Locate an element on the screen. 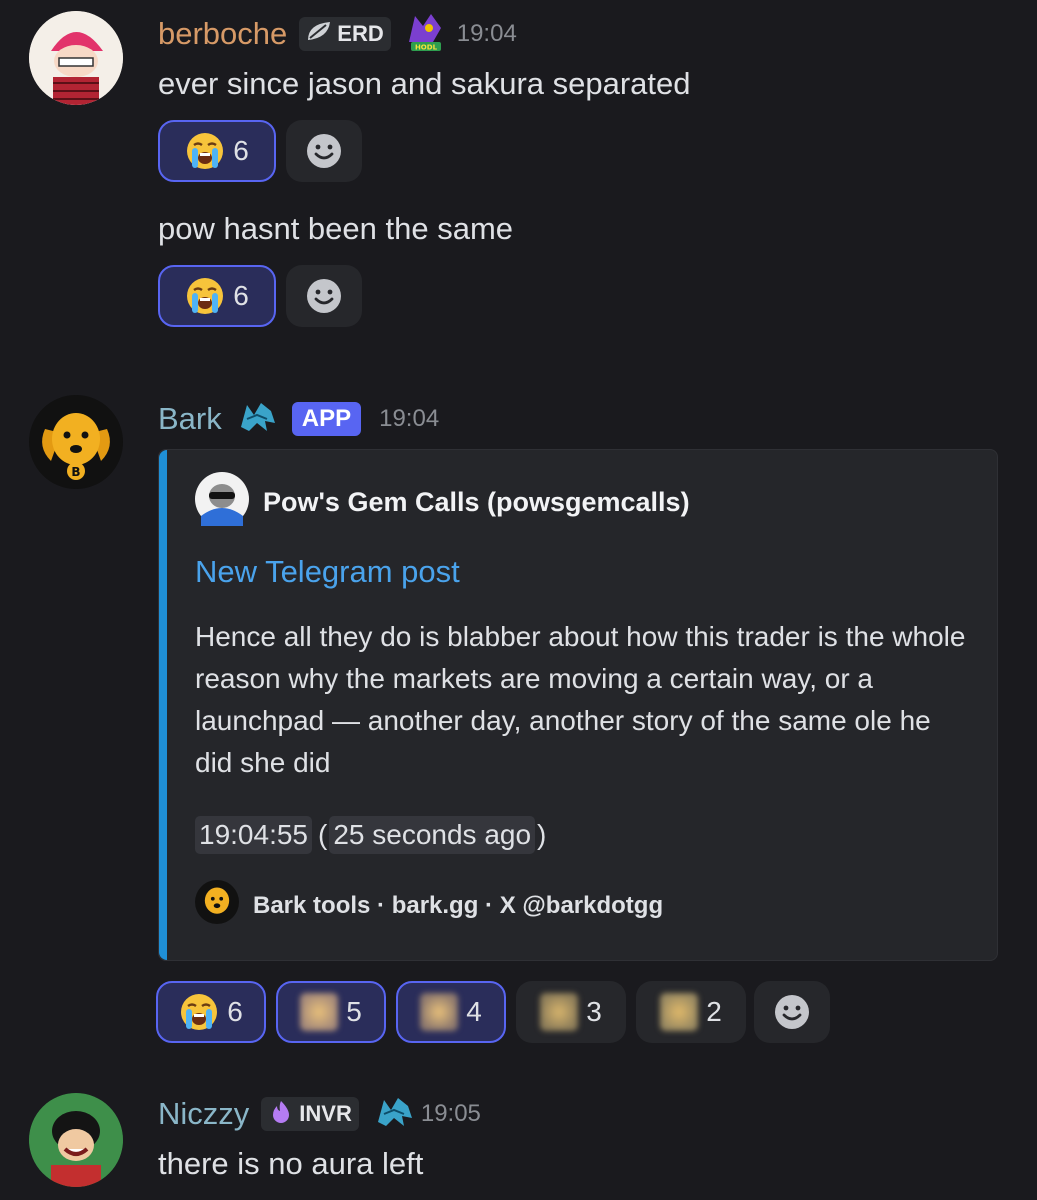 The image size is (1037, 1200). guild-tag: ERD is located at coordinates (345, 34).